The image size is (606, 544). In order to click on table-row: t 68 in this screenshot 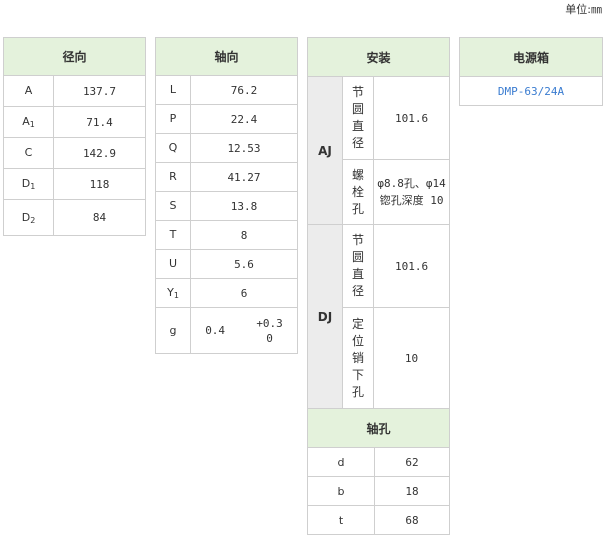, I will do `click(379, 520)`.